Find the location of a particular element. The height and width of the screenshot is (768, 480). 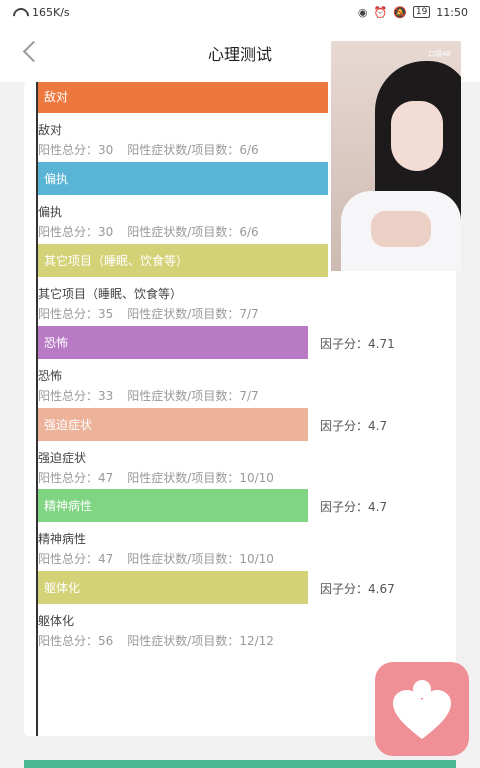

page-title: 心理测试 is located at coordinates (239, 54).